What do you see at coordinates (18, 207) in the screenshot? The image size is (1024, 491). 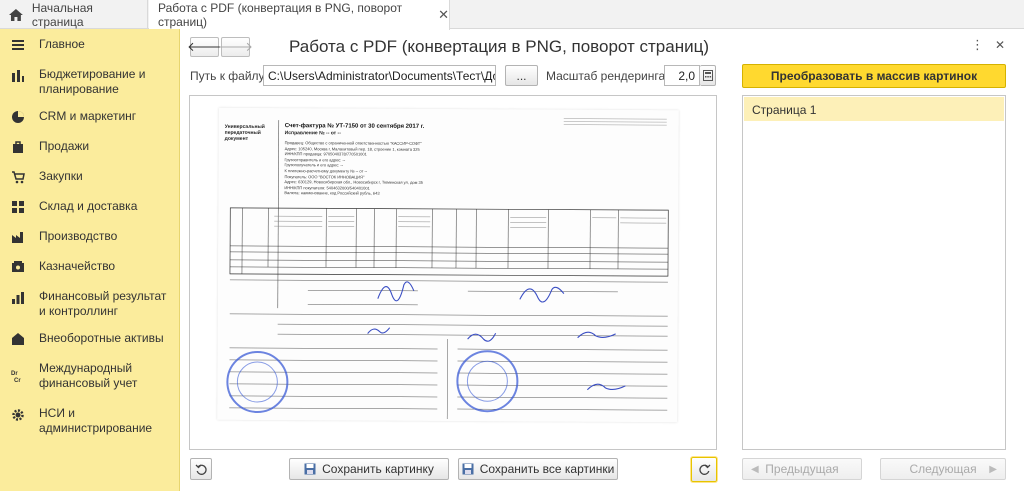 I see `warehouse-icon` at bounding box center [18, 207].